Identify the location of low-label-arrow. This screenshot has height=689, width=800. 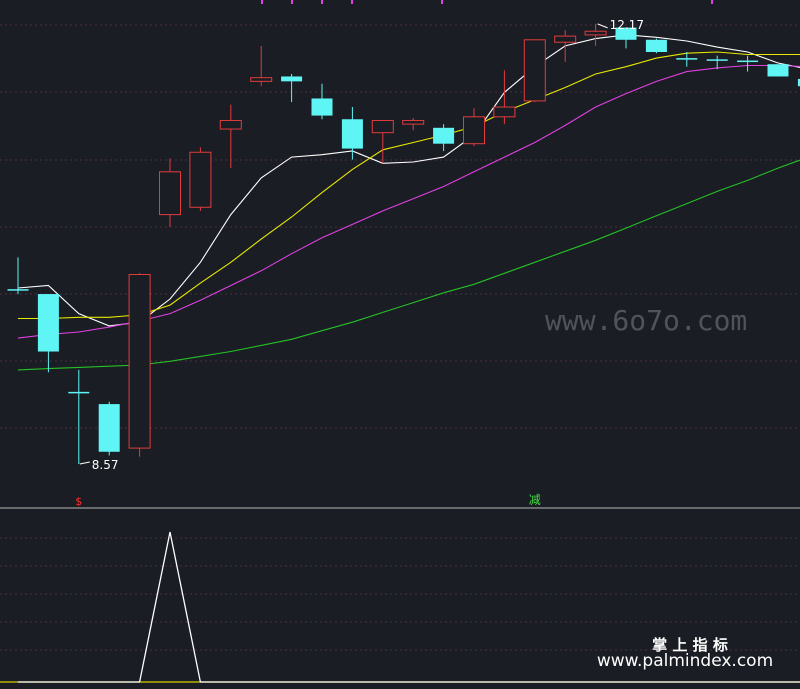
(84, 463).